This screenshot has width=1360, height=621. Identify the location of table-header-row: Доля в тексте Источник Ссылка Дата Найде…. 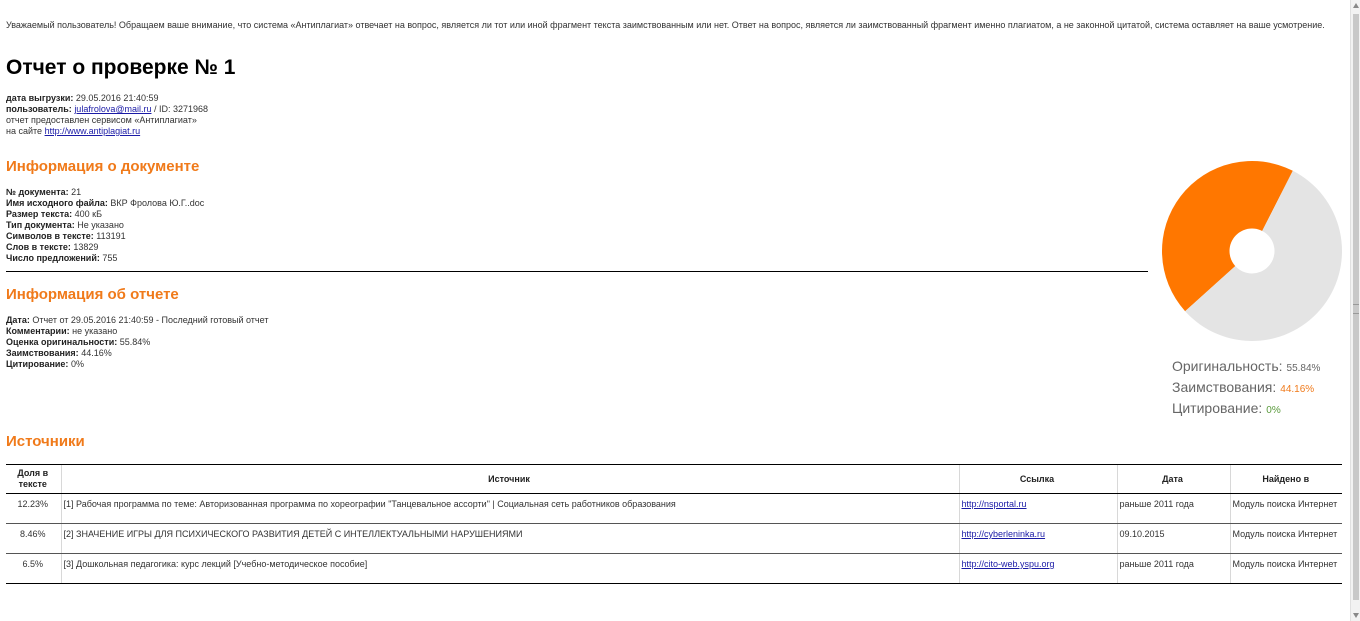
(674, 479).